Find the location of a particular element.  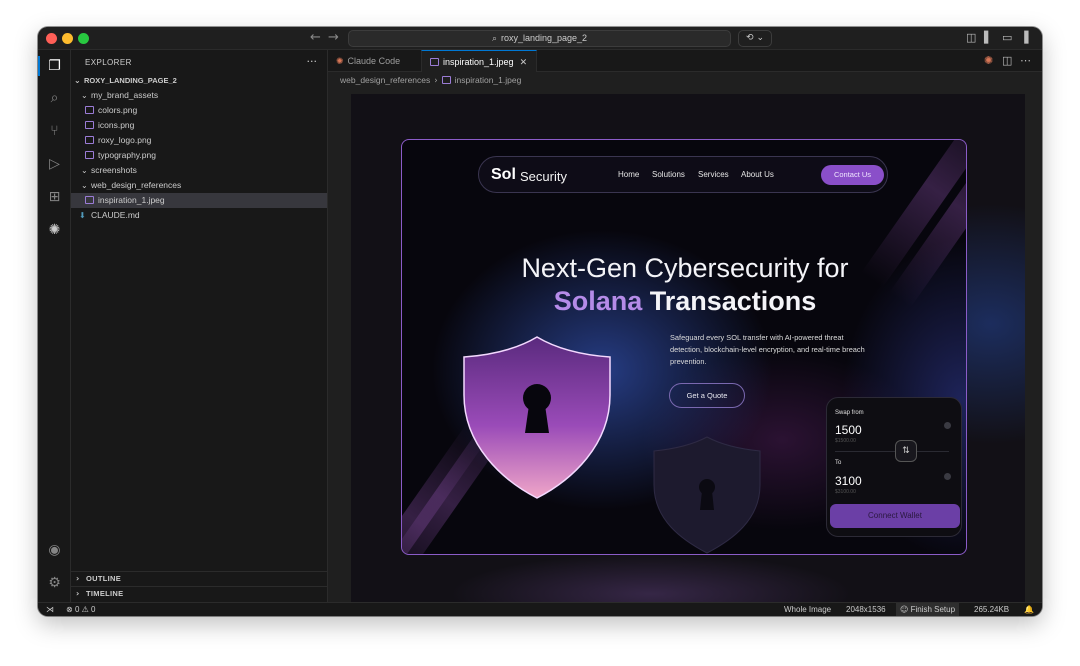

command-center-search: ⌕ roxy_landing_page_2 is located at coordinates (539, 38).